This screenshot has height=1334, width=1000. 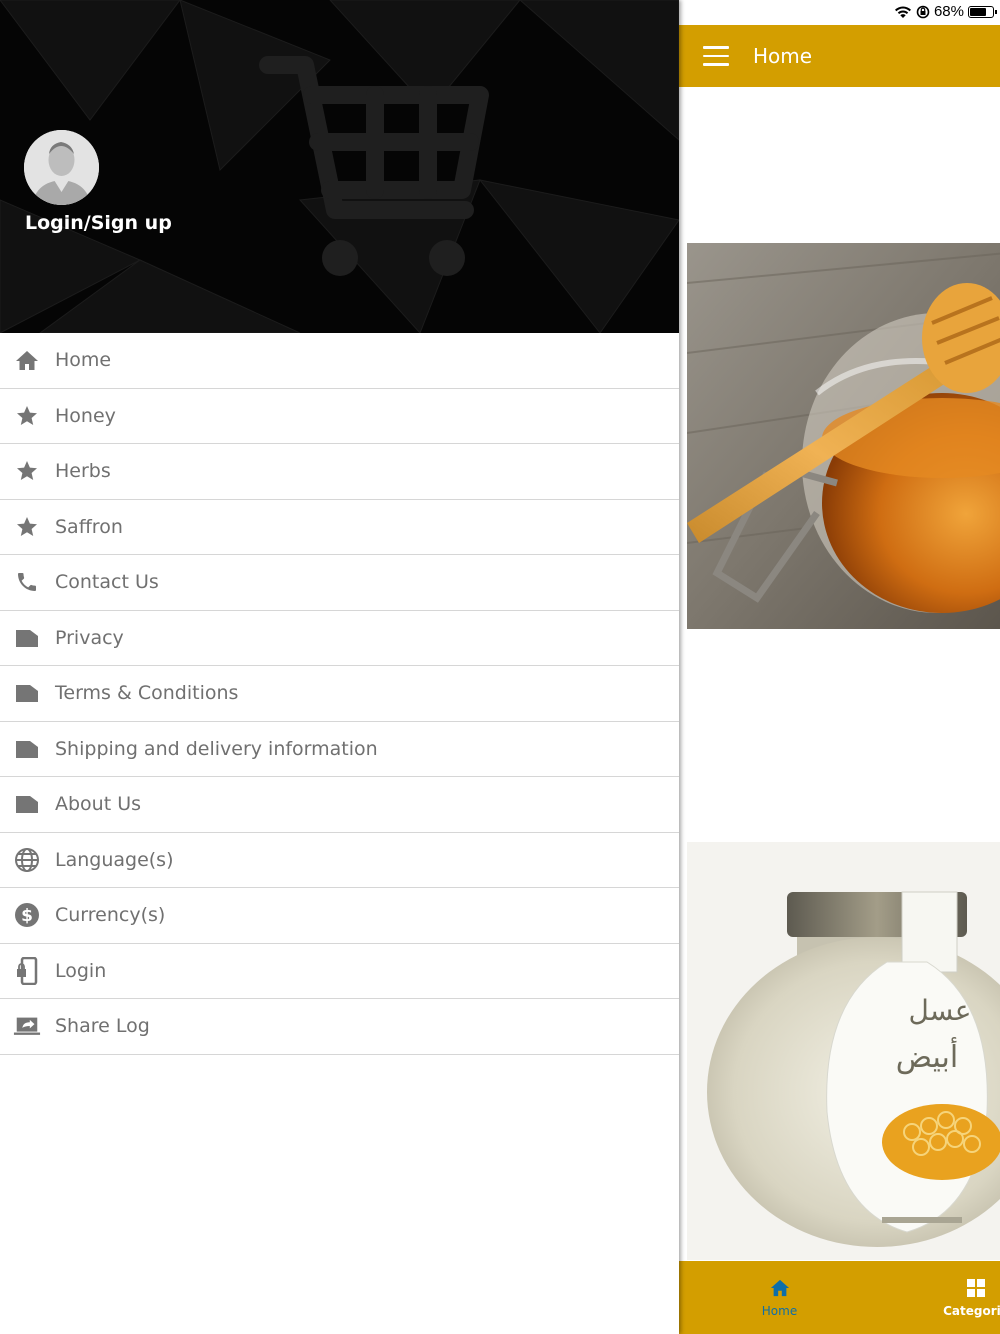 I want to click on battery-icon, so click(x=982, y=11).